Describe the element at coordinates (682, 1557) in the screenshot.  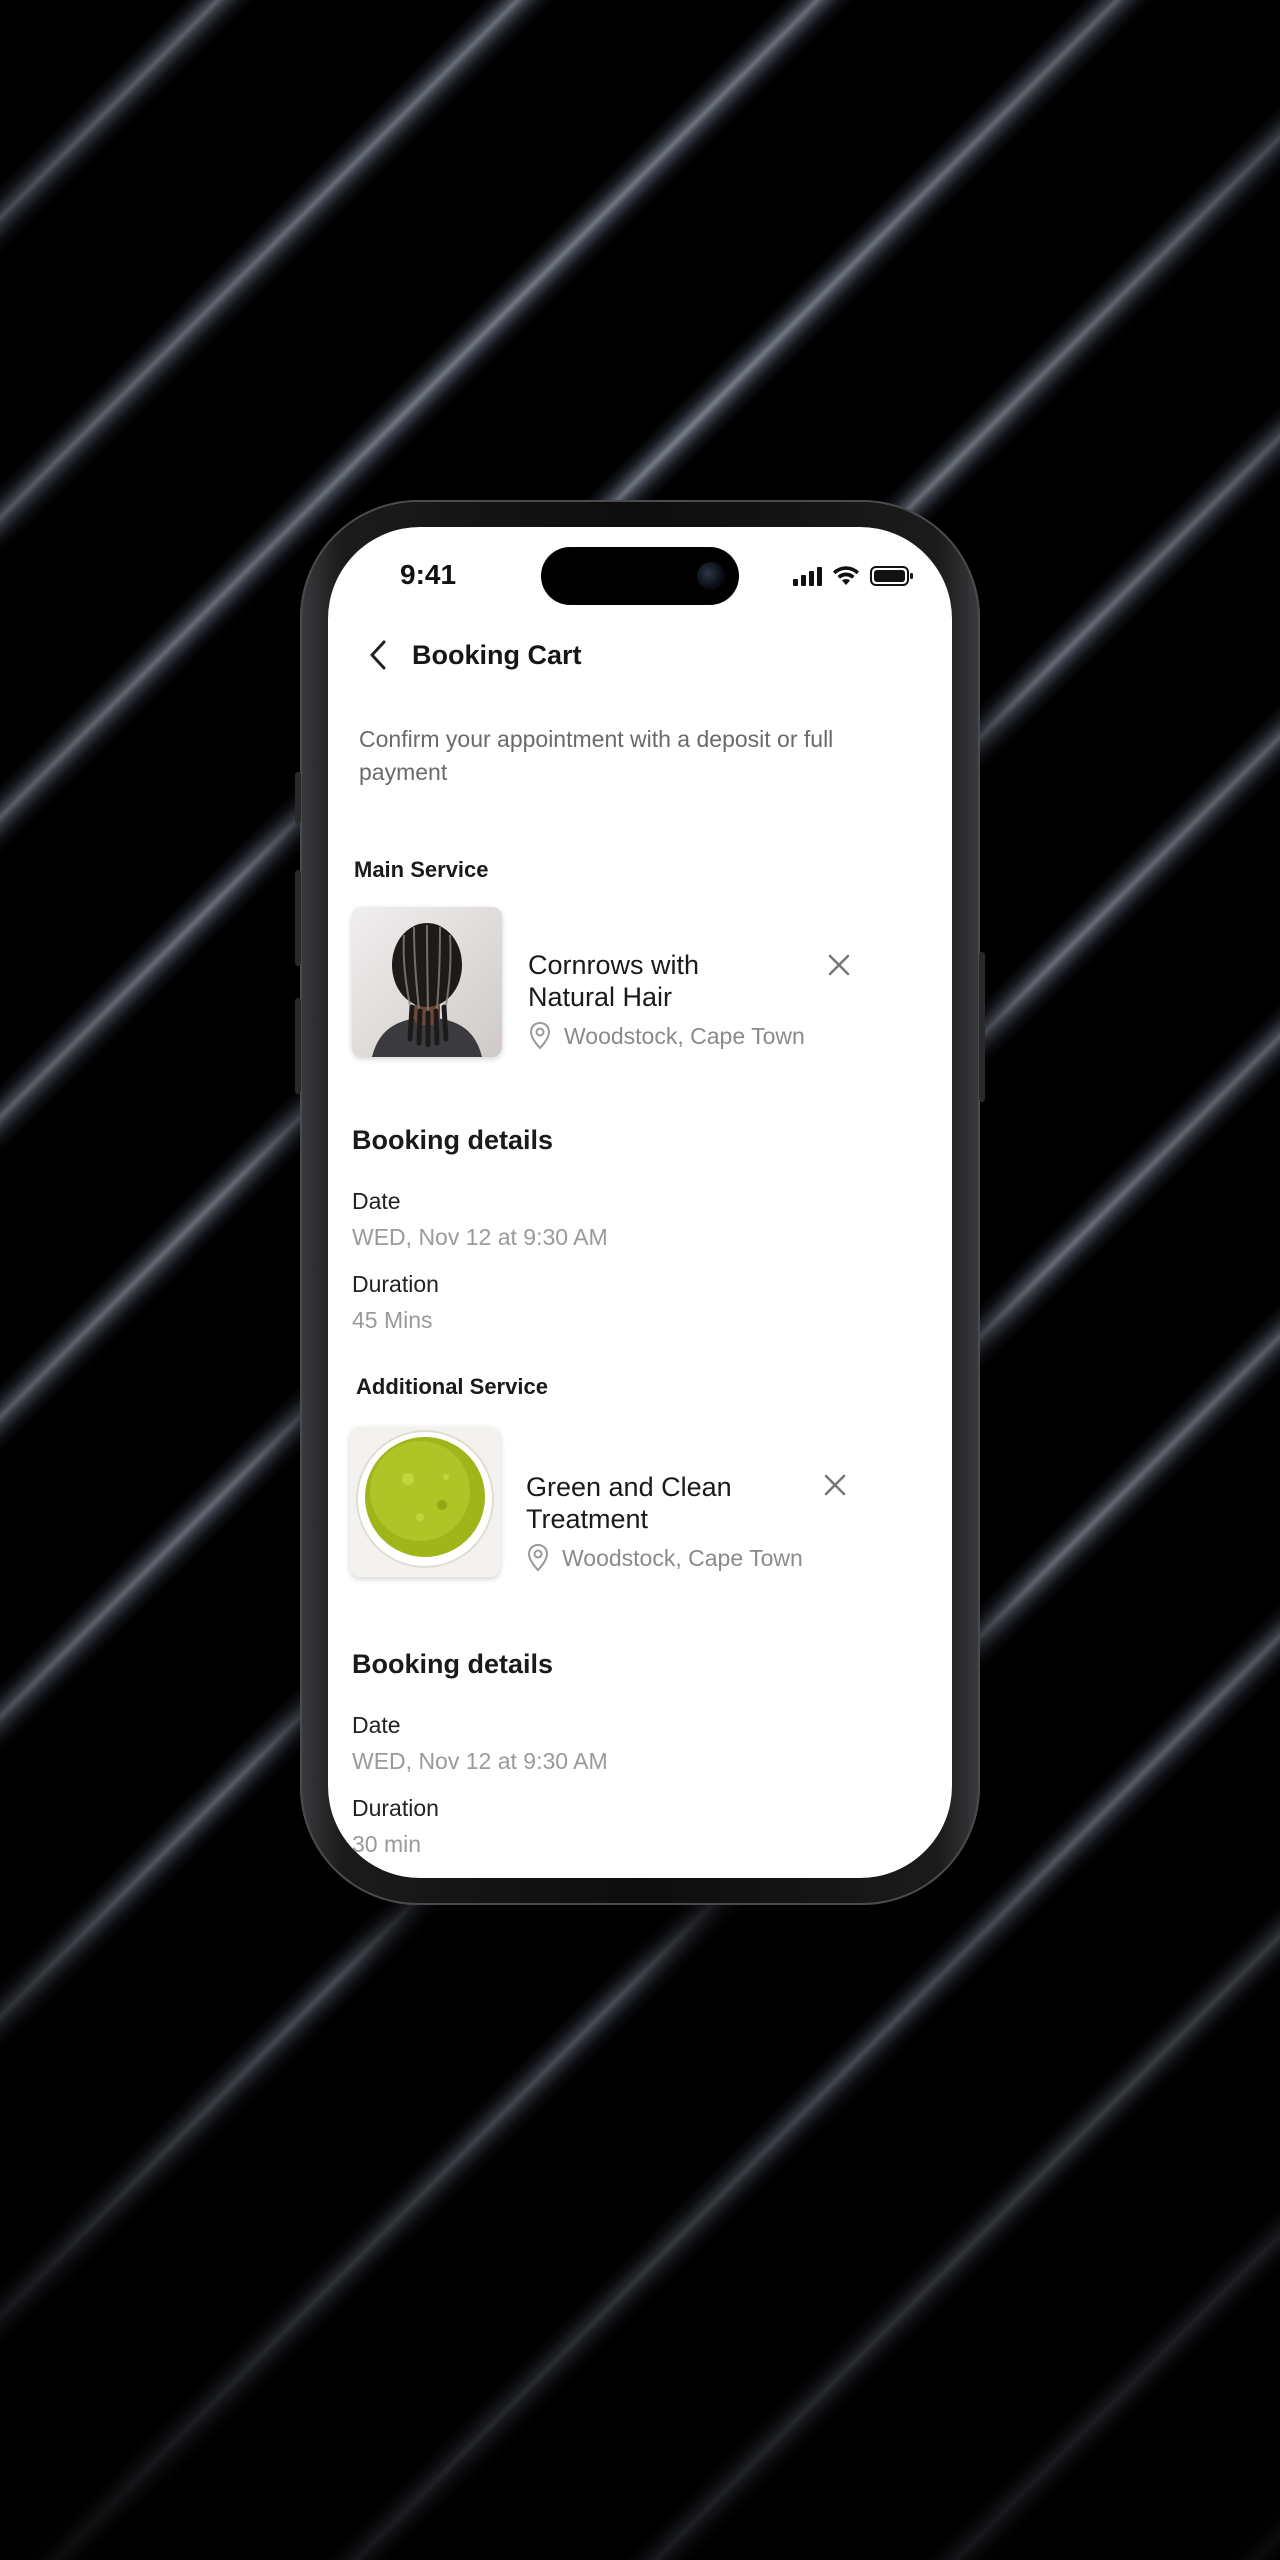
I see `additional-service-location-text: Woodstock, Cape Town` at that location.